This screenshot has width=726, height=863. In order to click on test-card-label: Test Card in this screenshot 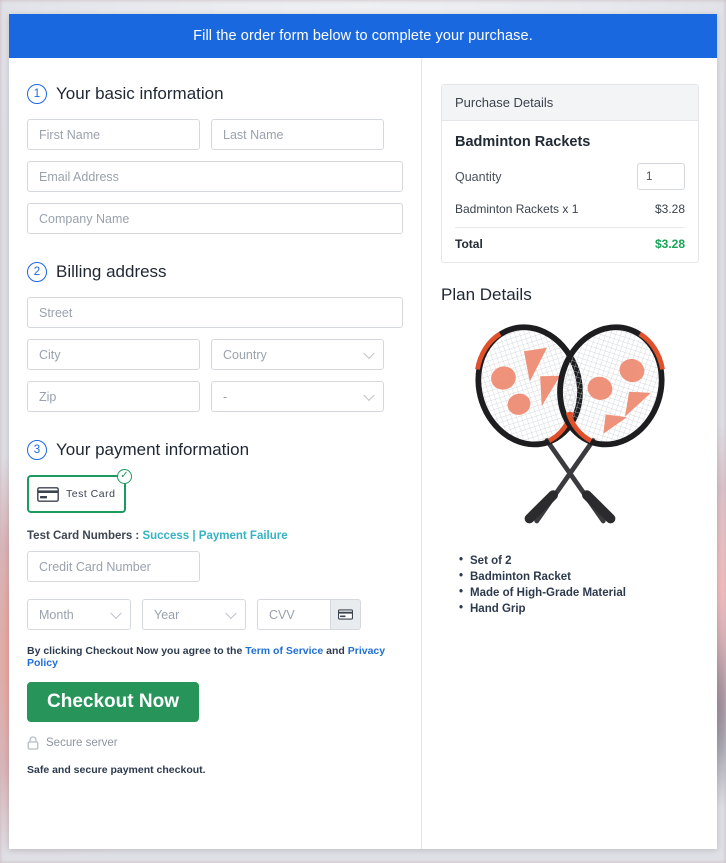, I will do `click(91, 494)`.